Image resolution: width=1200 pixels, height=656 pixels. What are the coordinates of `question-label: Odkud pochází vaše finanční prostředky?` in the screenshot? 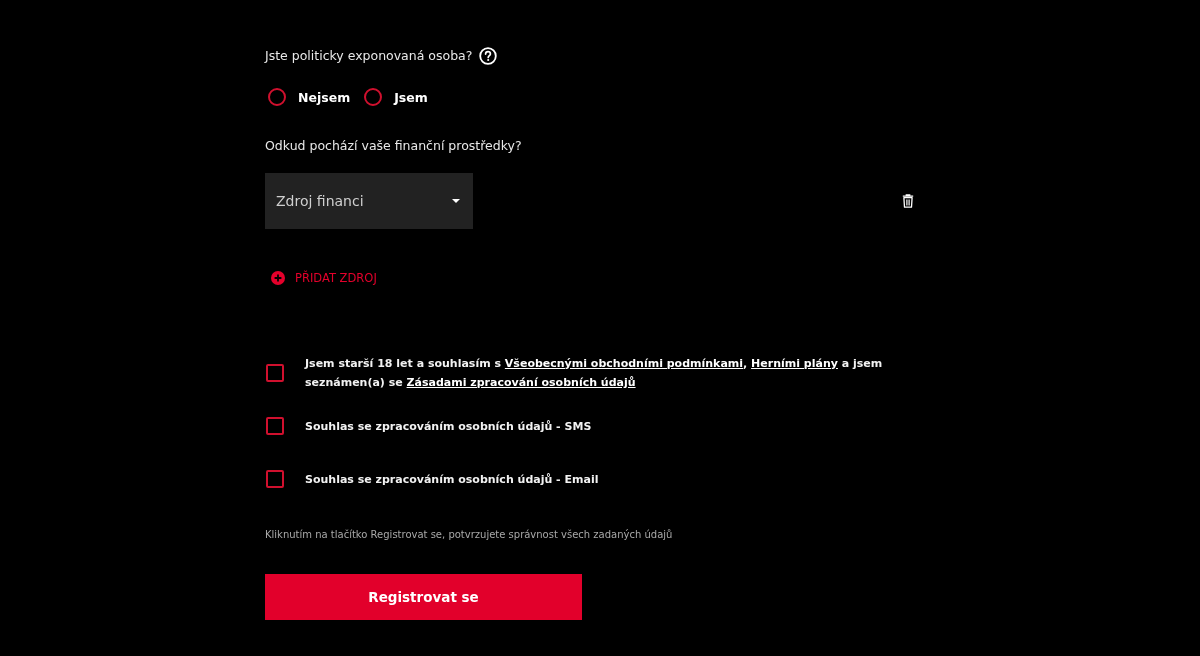 It's located at (393, 146).